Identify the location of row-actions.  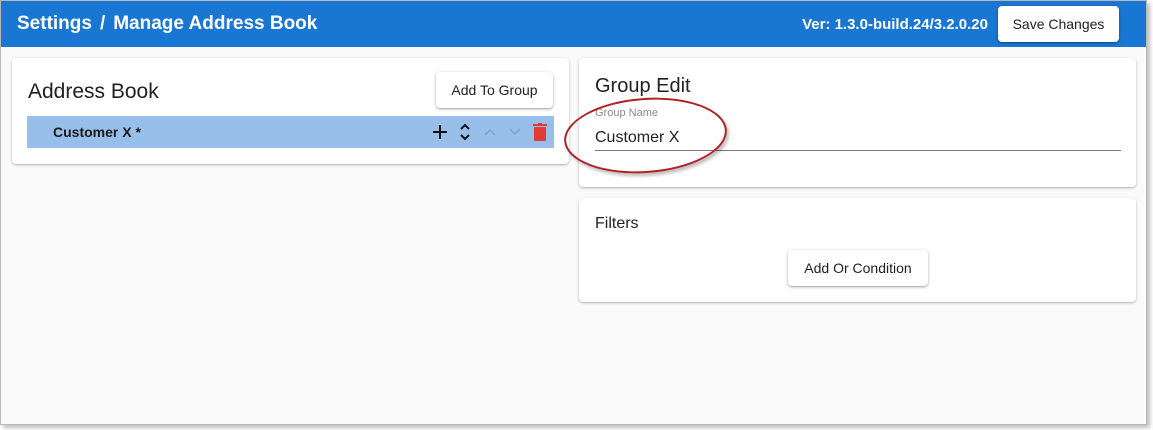
(489, 132).